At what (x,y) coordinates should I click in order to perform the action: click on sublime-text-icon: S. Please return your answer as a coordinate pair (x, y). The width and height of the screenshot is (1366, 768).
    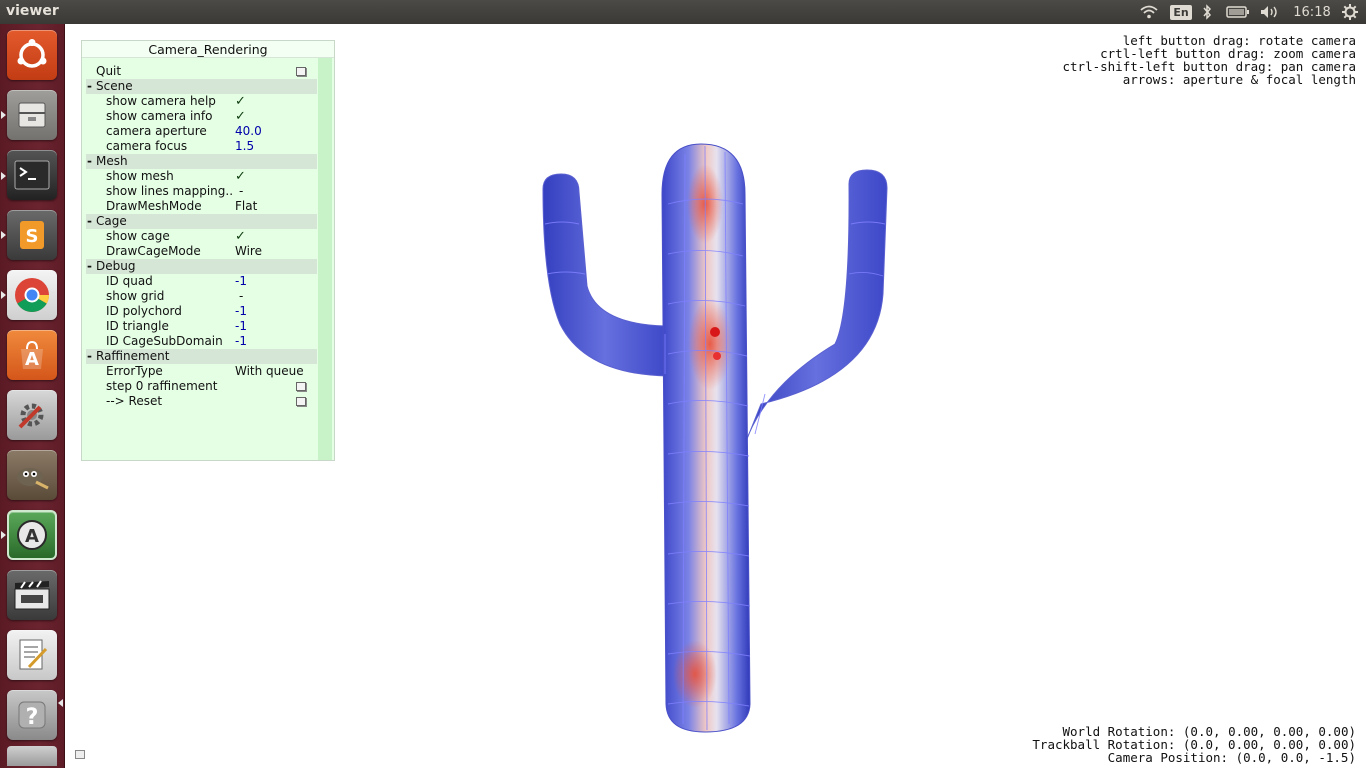
    Looking at the image, I should click on (32, 235).